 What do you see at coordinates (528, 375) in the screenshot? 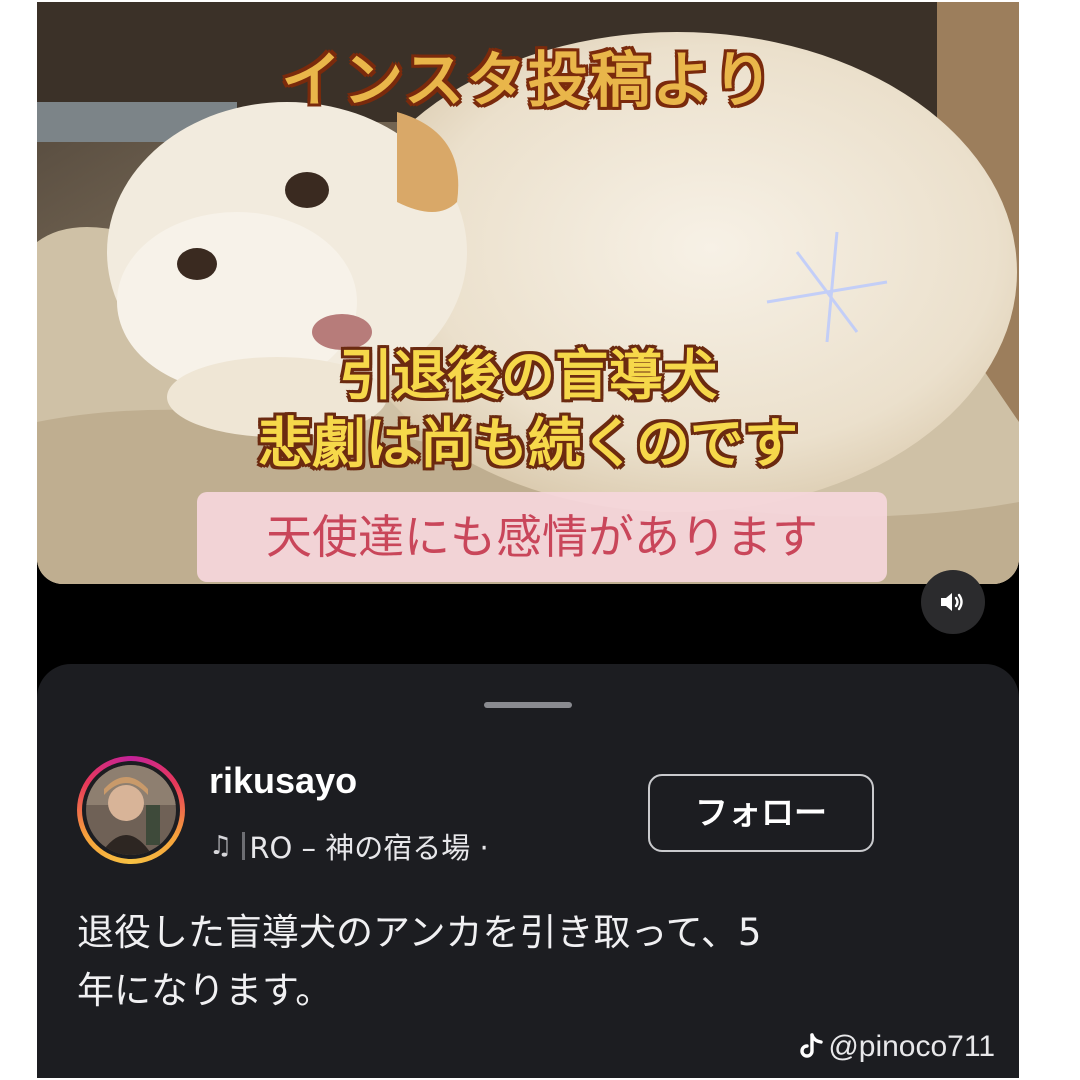
I see `overlay-caption-line1: 引退後の盲導犬` at bounding box center [528, 375].